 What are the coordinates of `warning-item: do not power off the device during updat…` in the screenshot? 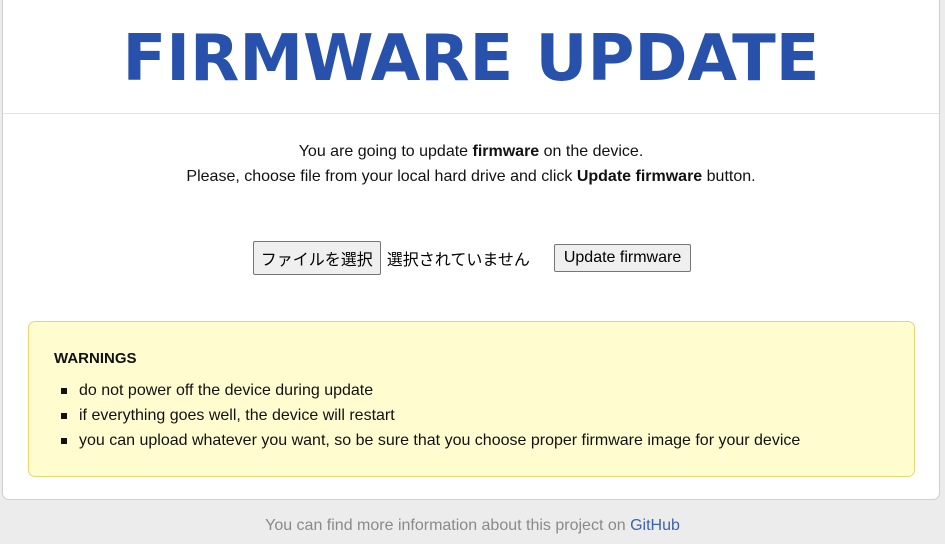 It's located at (471, 390).